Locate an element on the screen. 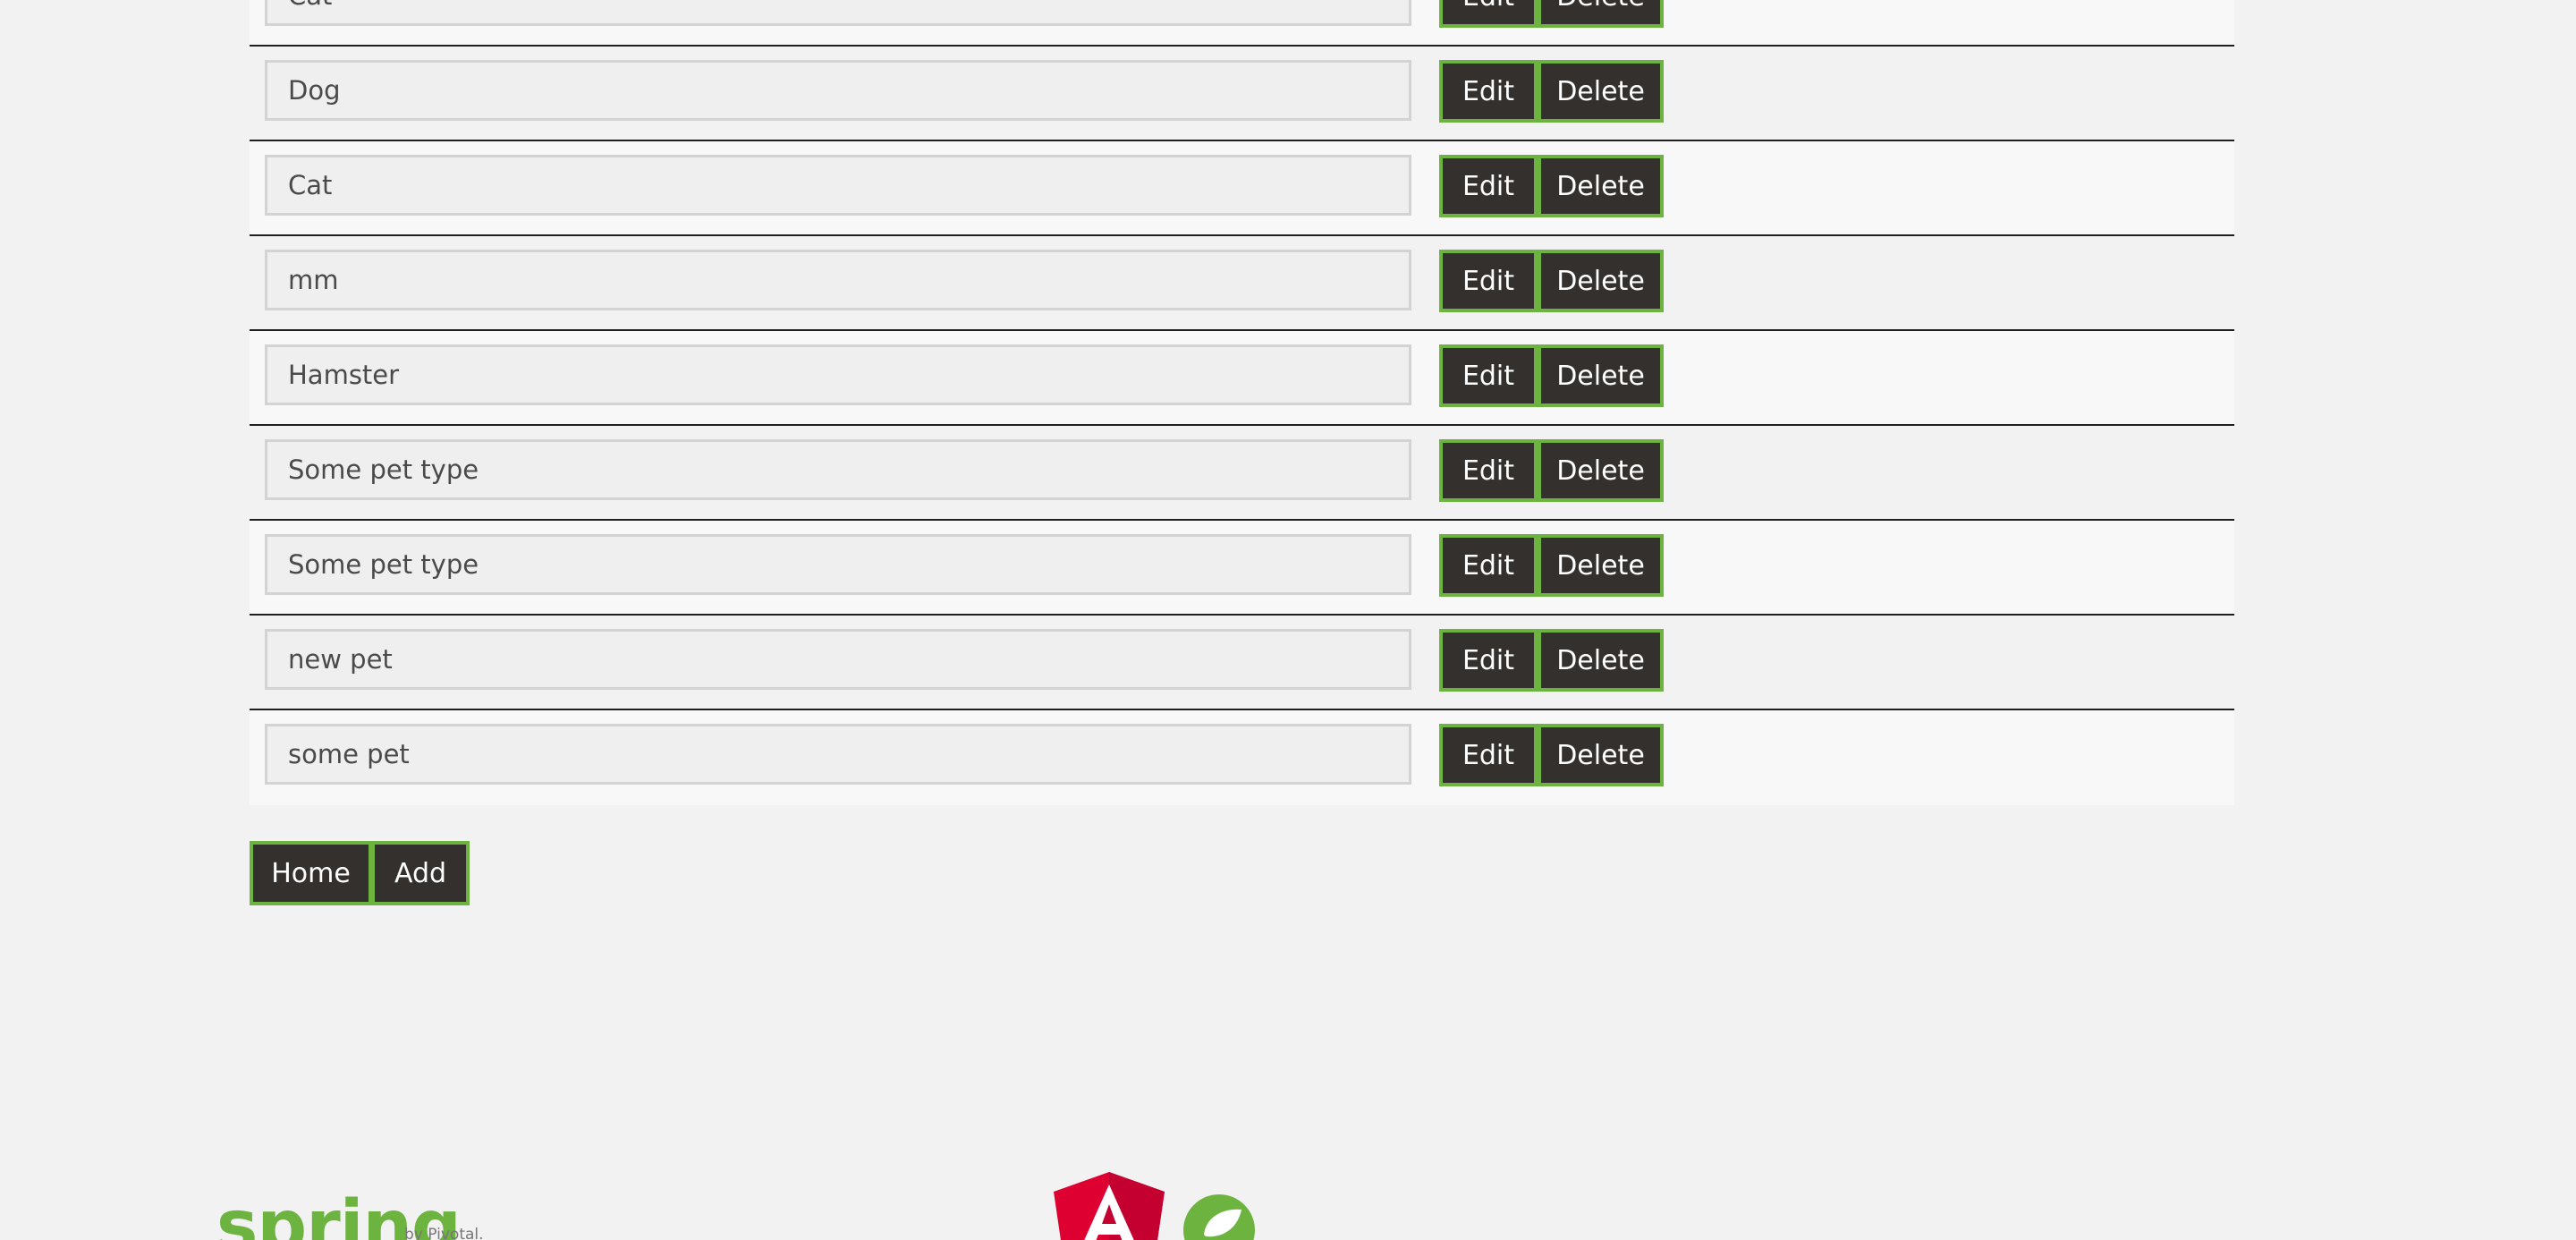 The width and height of the screenshot is (2576, 1240). spring-leaf-icon is located at coordinates (1219, 1217).